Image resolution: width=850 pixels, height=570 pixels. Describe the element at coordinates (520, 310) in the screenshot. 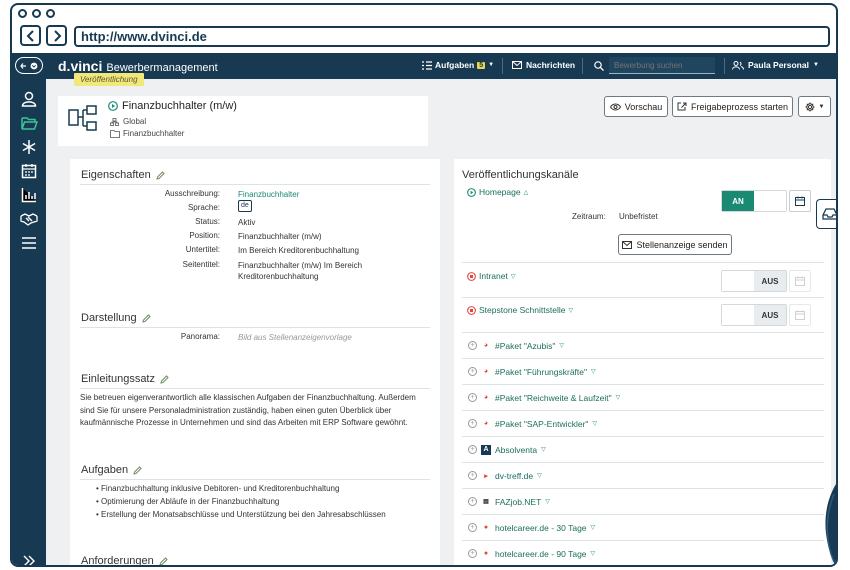

I see `channel-stepstone: Stepstone Schnittstelle ▽` at that location.